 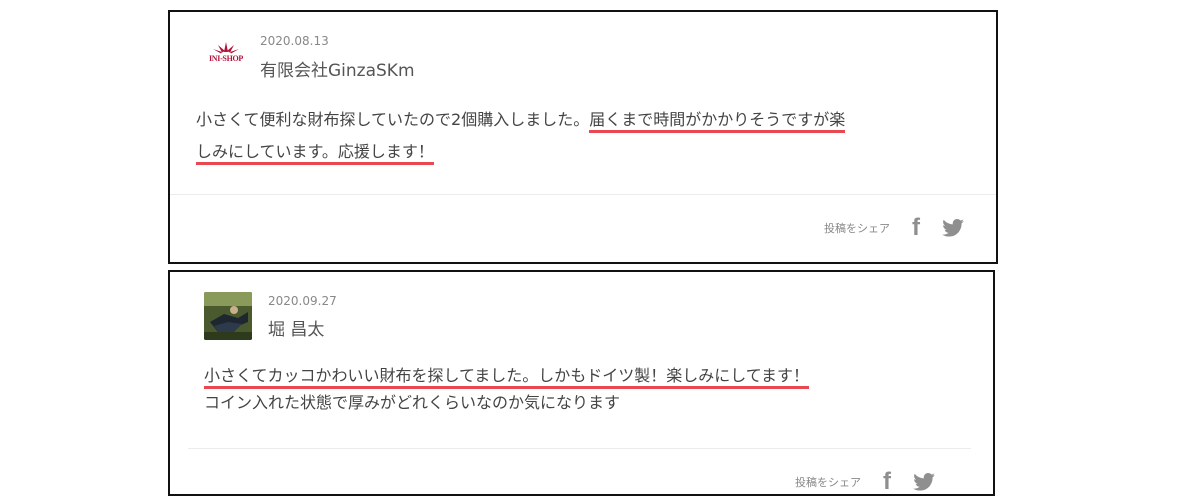 What do you see at coordinates (315, 153) in the screenshot?
I see `comment-highlight: しみにしています。応援します！` at bounding box center [315, 153].